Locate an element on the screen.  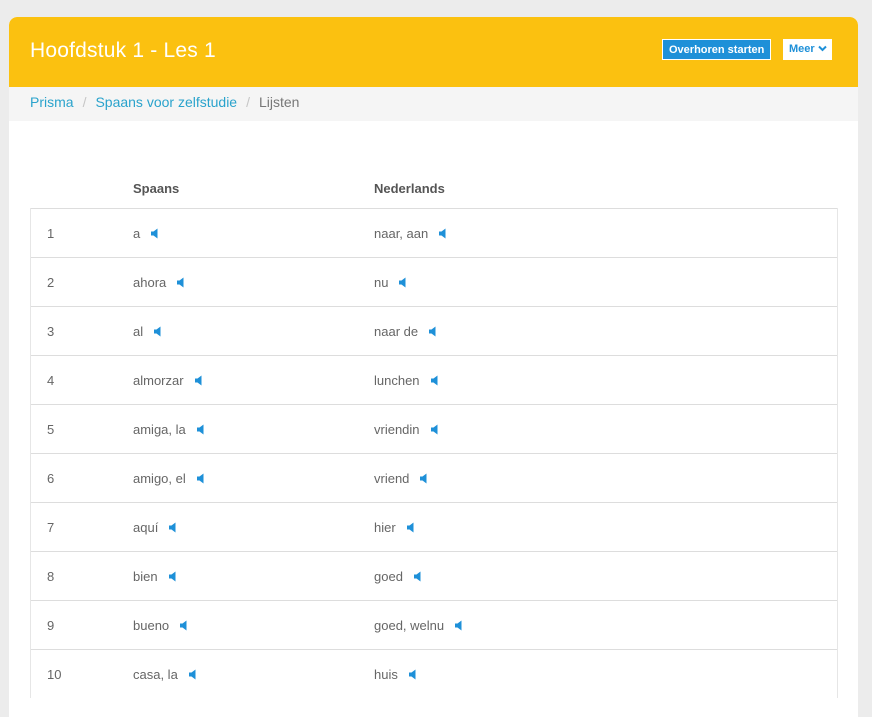
dutch-word: lunchen is located at coordinates (397, 380).